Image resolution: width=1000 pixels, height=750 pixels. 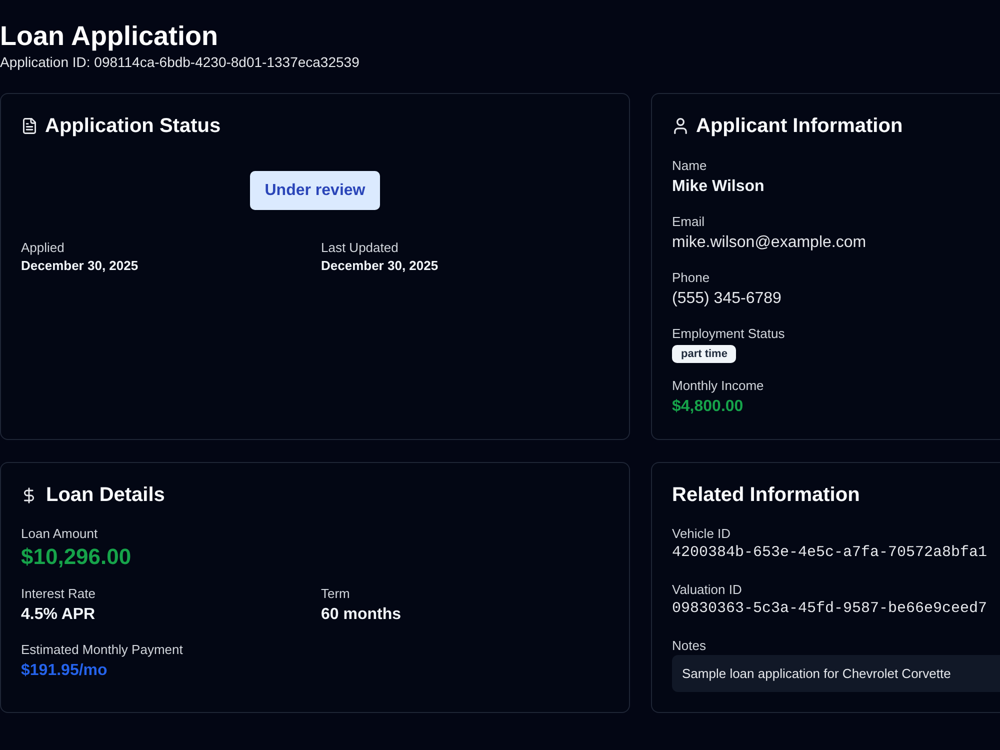 What do you see at coordinates (336, 594) in the screenshot?
I see `field-label: Term` at bounding box center [336, 594].